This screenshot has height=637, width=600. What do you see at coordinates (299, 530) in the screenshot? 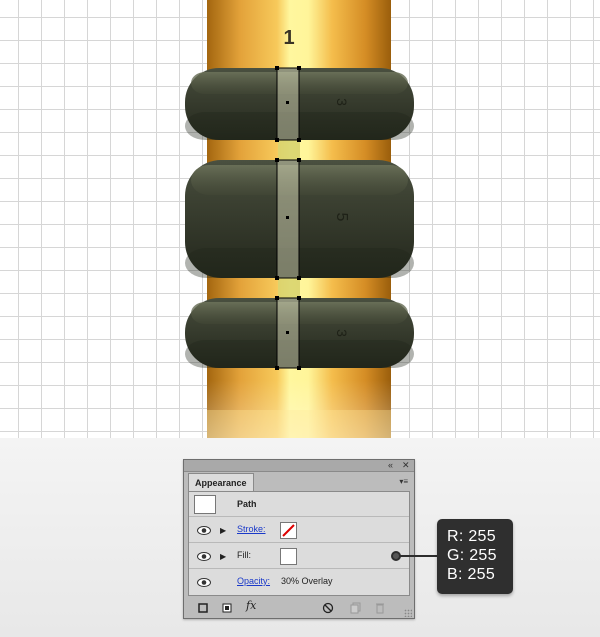
I see `stroke-row: ▶ Stroke:` at bounding box center [299, 530].